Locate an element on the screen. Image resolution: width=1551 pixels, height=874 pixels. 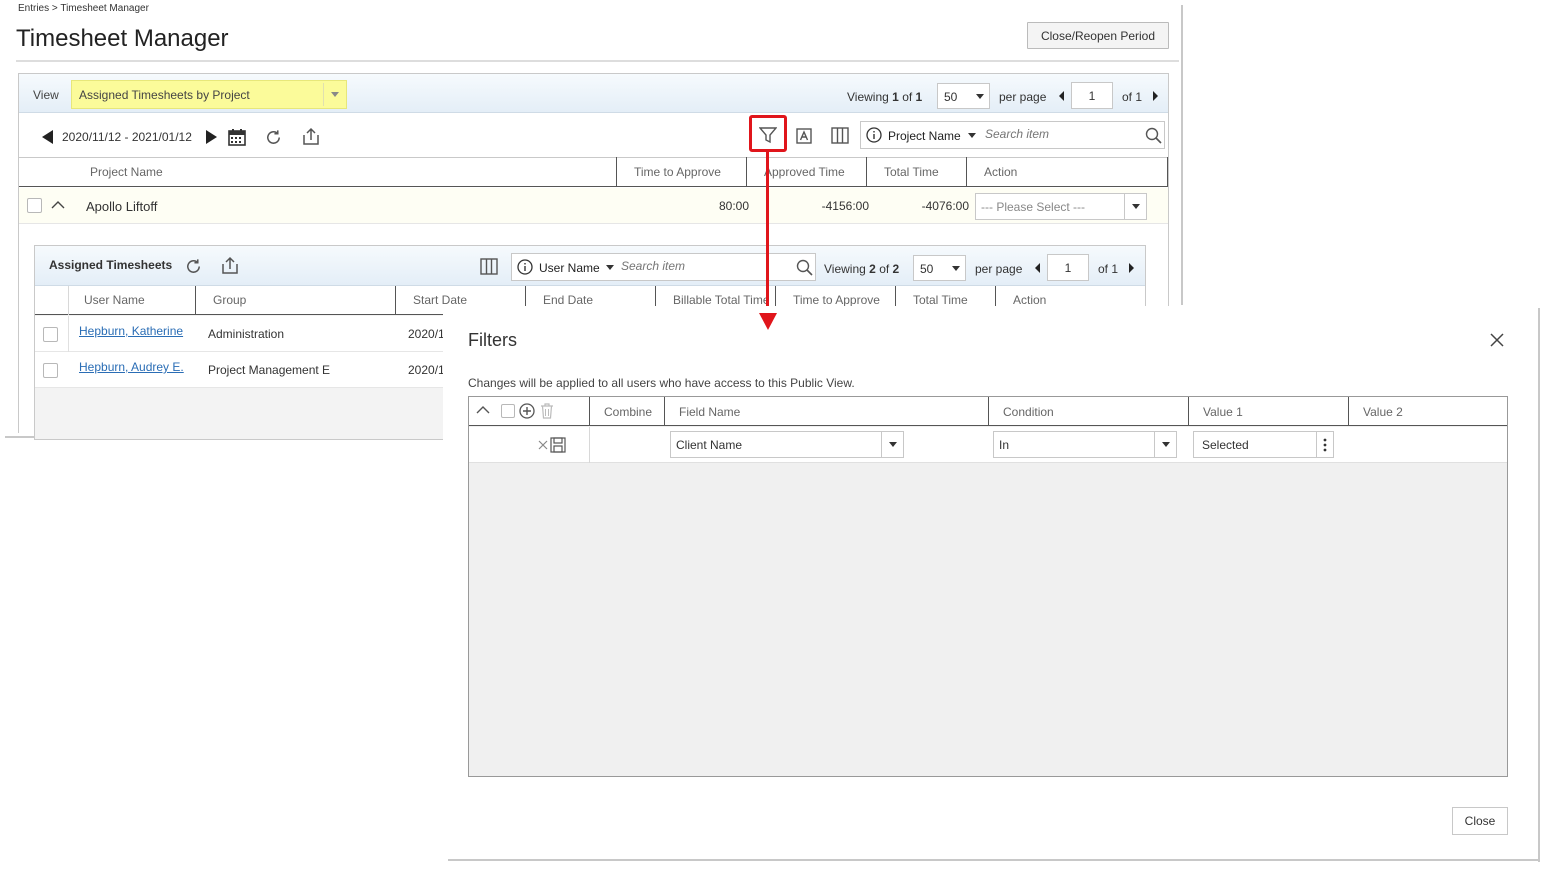
more-options-icon is located at coordinates (1324, 444).